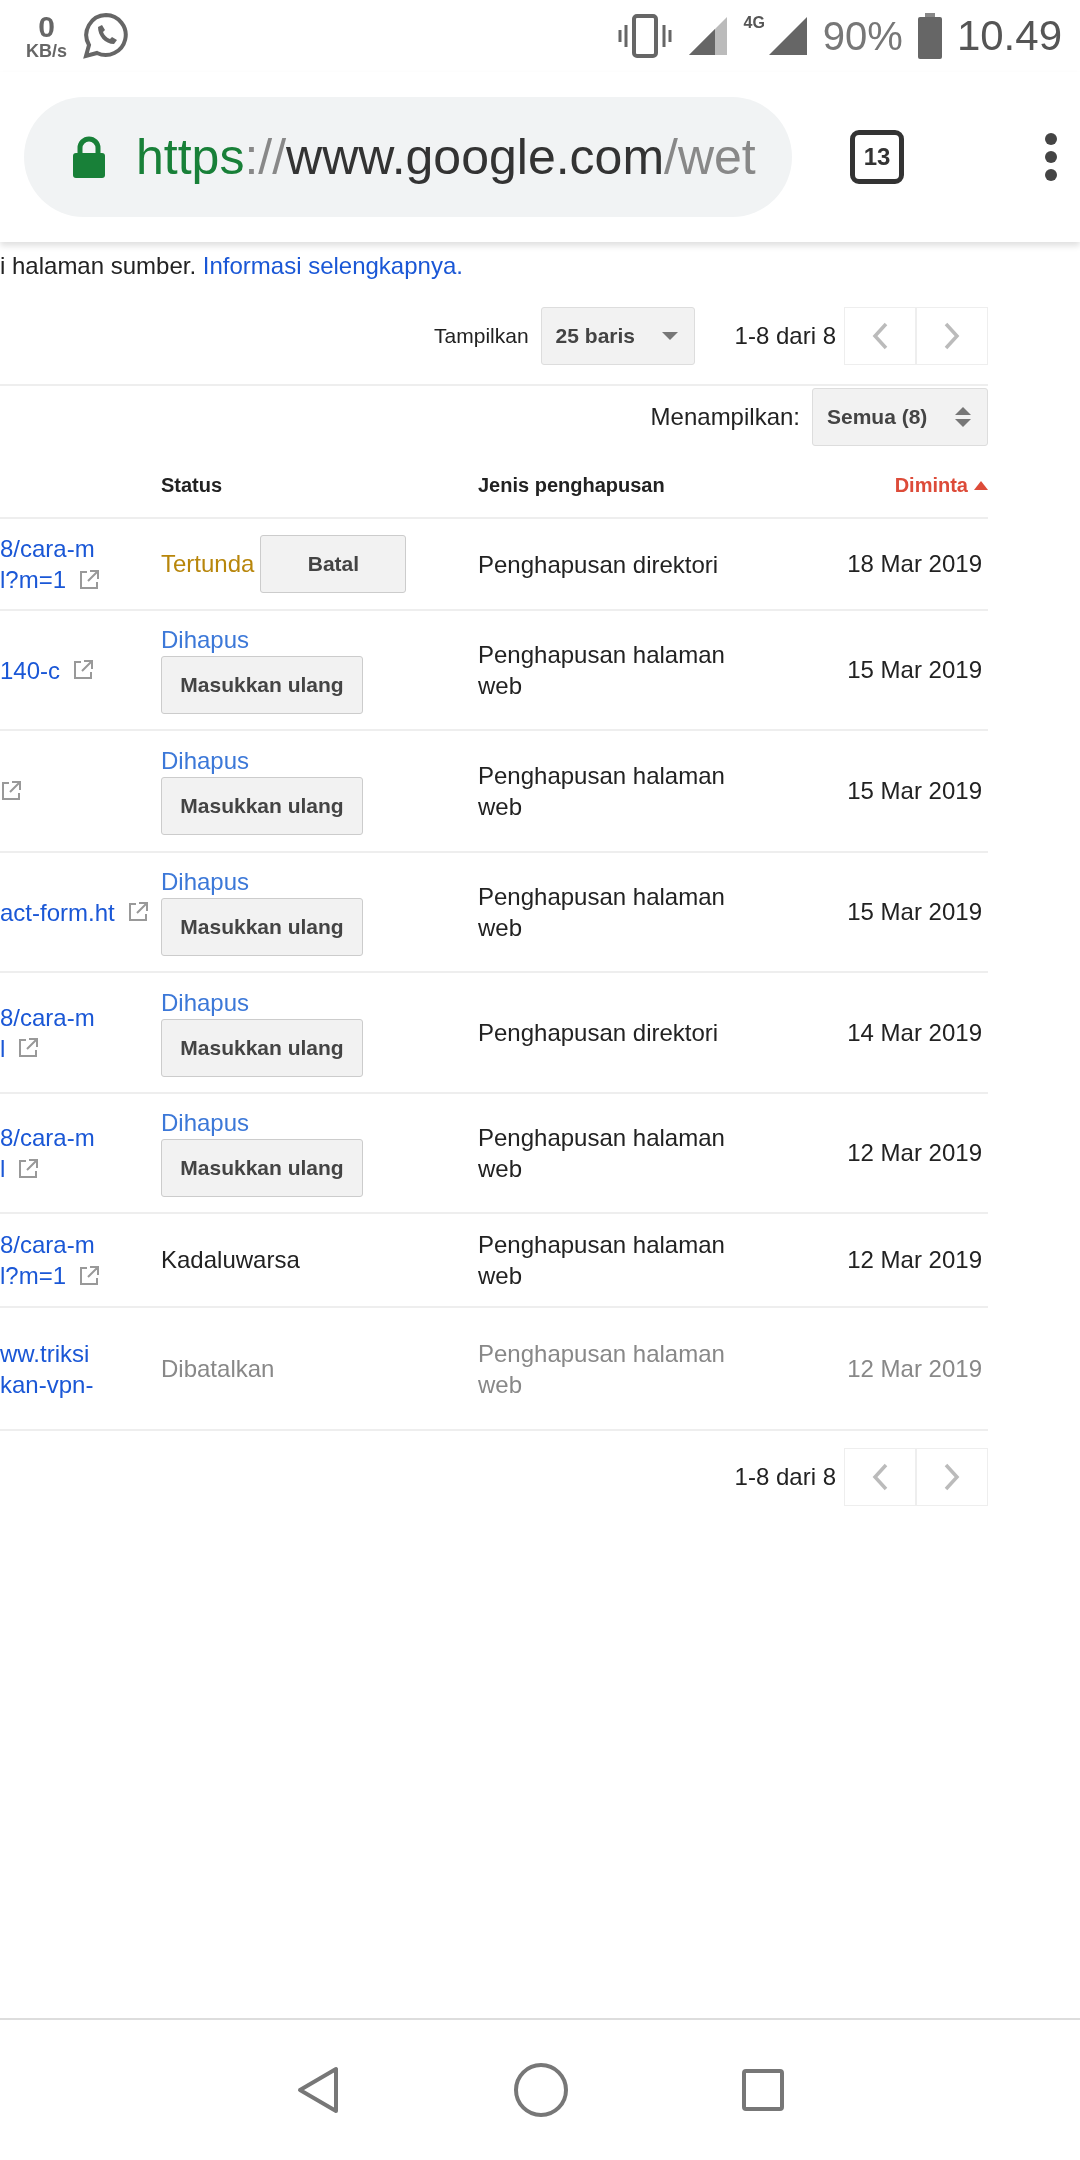 The image size is (1080, 2160). What do you see at coordinates (981, 485) in the screenshot?
I see `sort-ascending-icon` at bounding box center [981, 485].